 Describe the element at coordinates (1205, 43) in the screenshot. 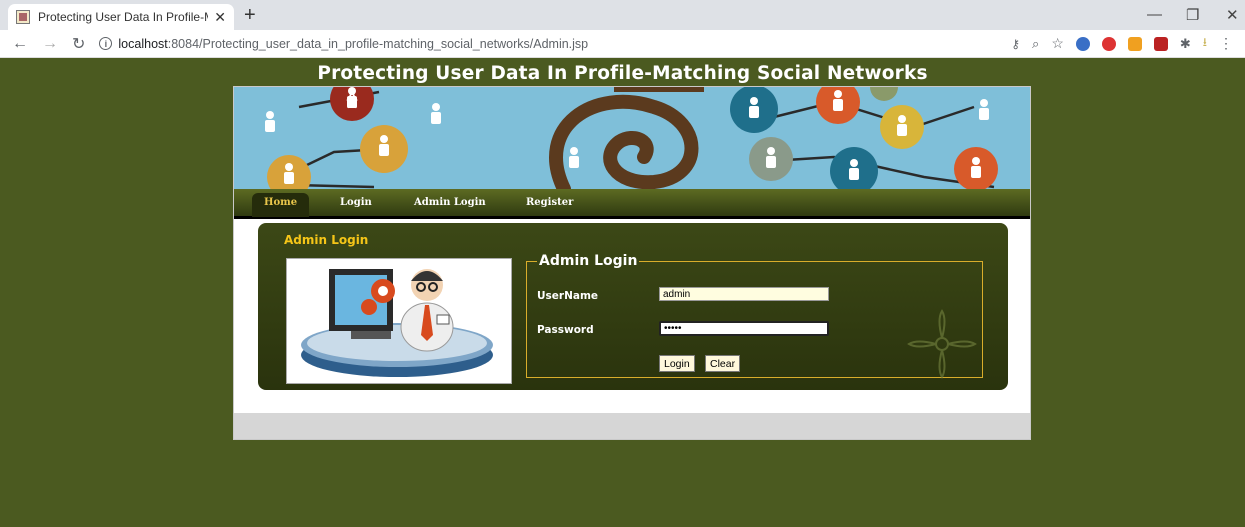

I see `download-icon: ⭳` at that location.